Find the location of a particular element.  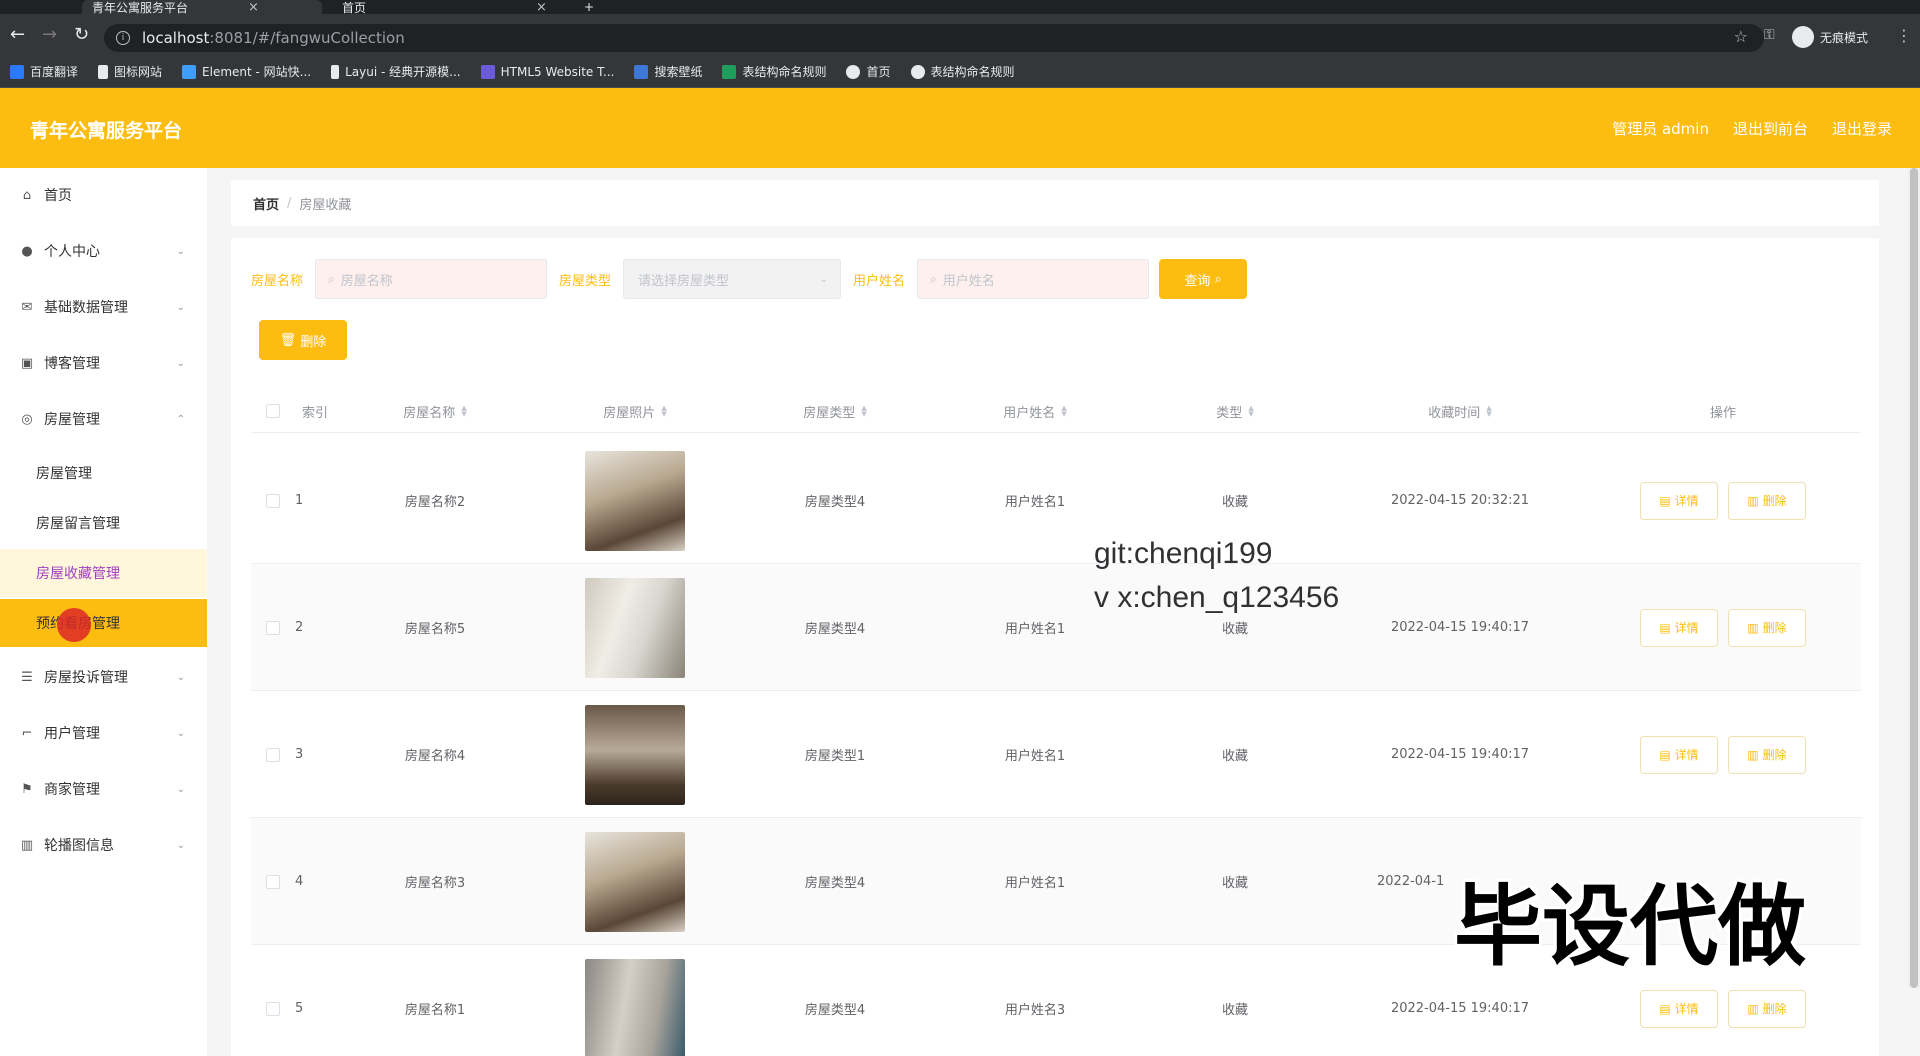

home-icon: ⌂ is located at coordinates (27, 195).